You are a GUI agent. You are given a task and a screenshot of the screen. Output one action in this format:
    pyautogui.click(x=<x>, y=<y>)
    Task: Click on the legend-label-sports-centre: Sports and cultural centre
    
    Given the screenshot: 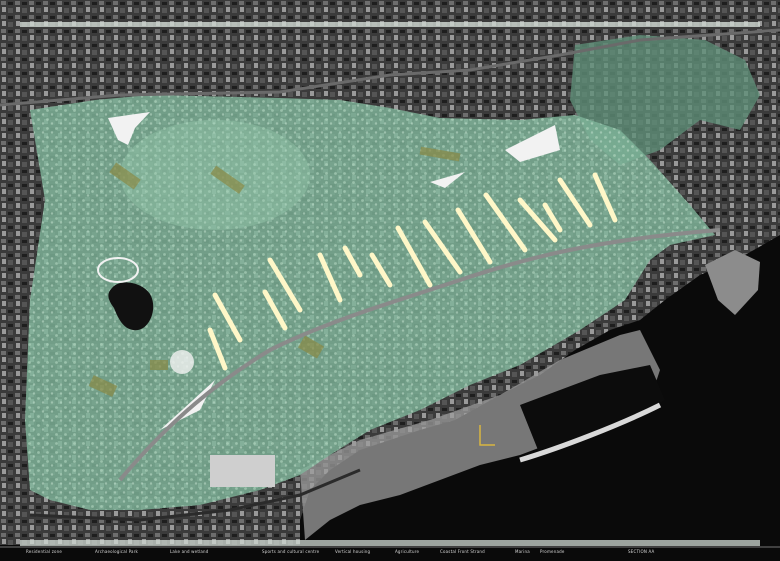 What is the action you would take?
    pyautogui.click(x=291, y=551)
    